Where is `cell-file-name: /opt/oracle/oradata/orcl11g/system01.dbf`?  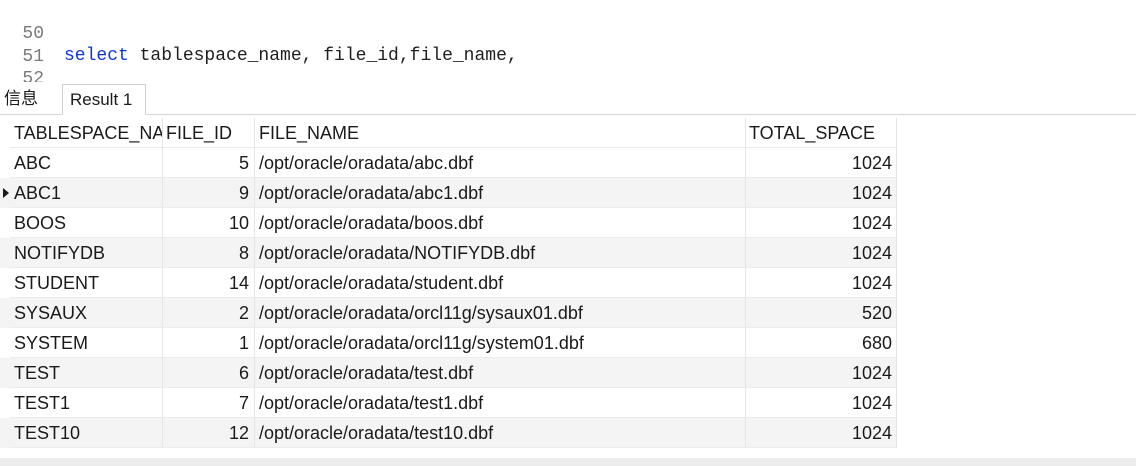
cell-file-name: /opt/oracle/oradata/orcl11g/system01.dbf is located at coordinates (500, 343).